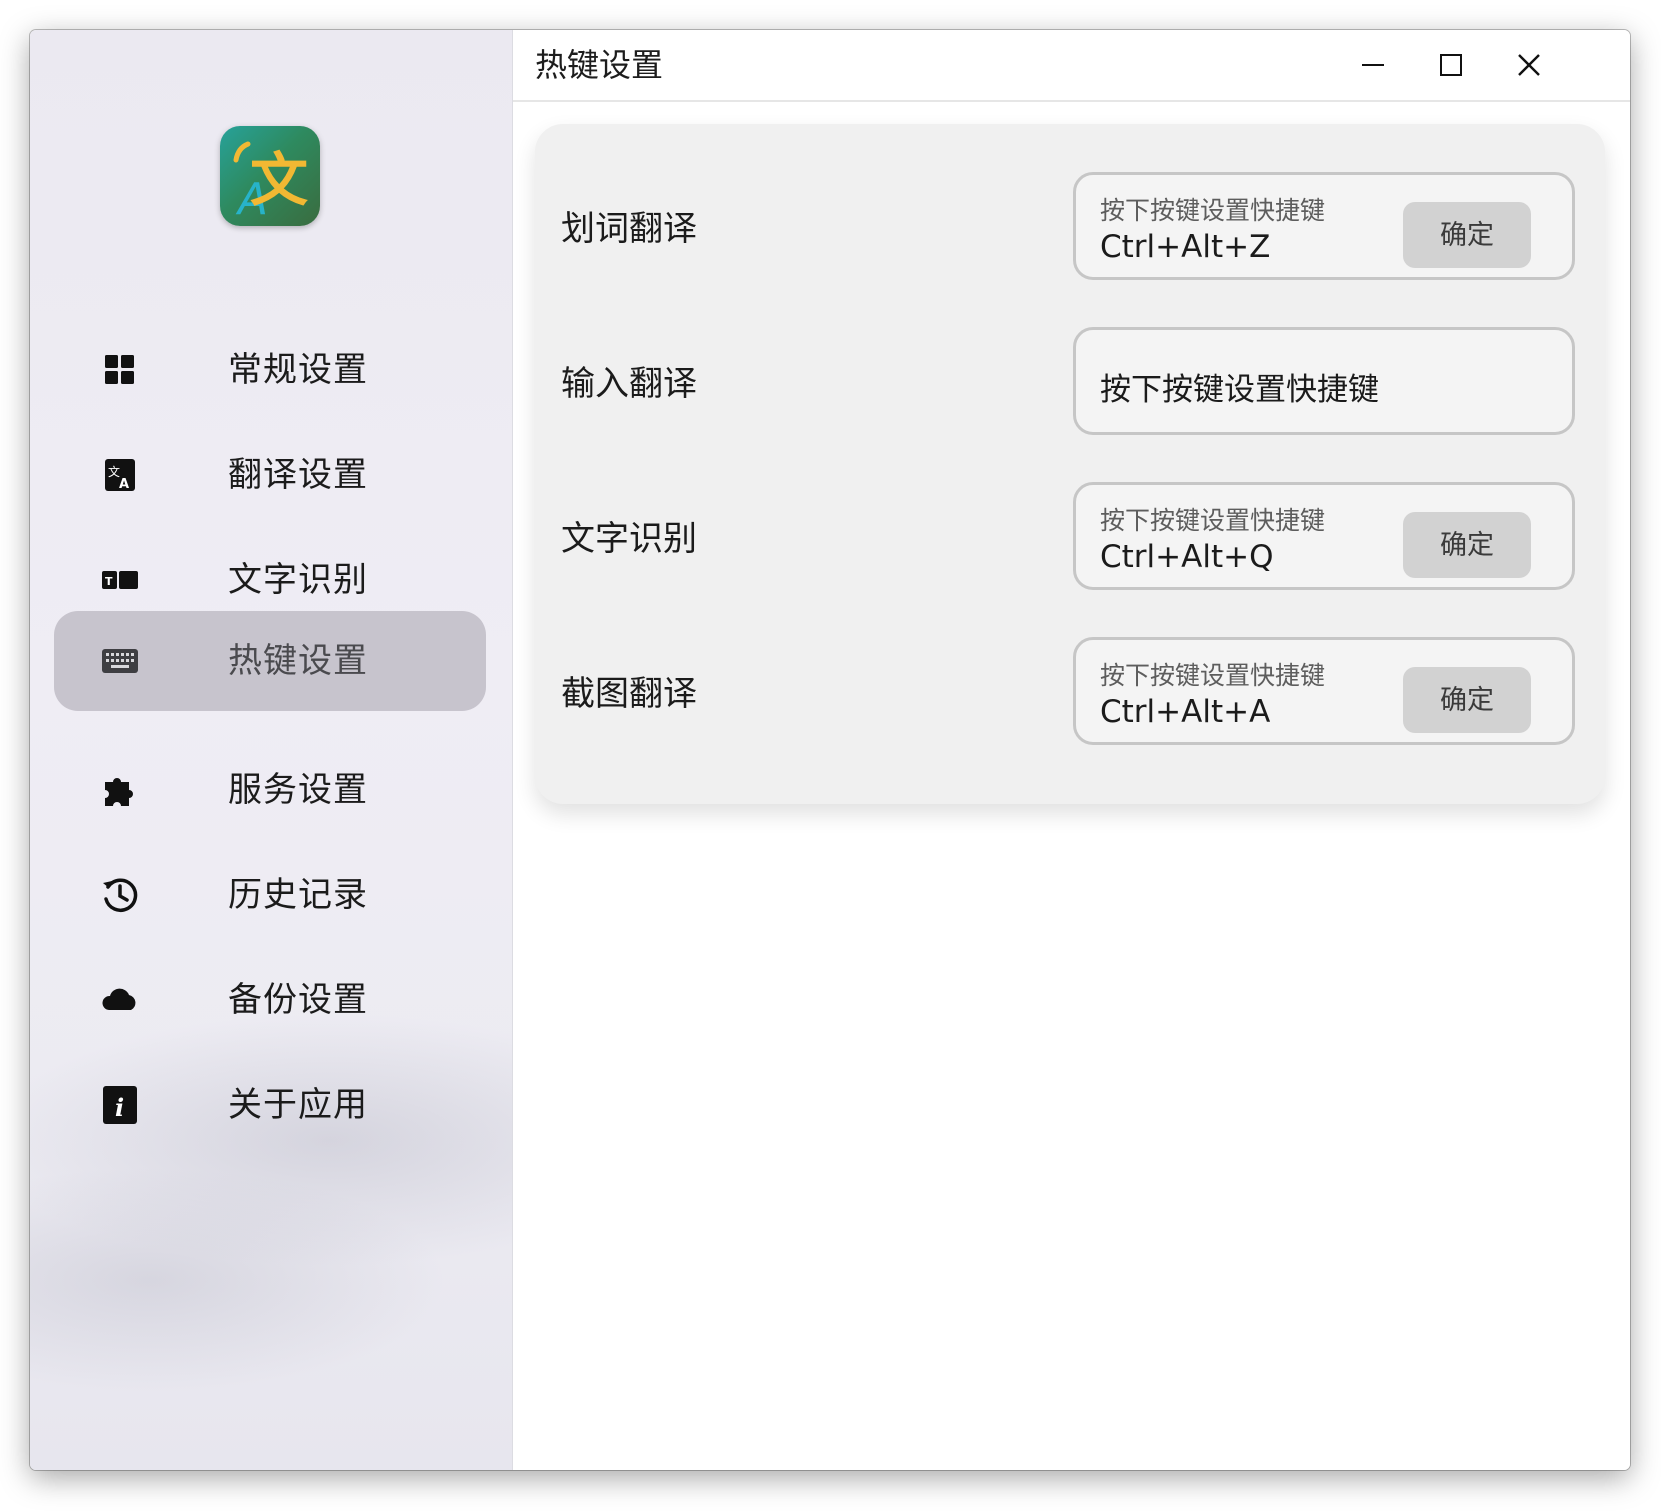  I want to click on hotkey-input-value: Ctrl+Alt+Z, so click(1185, 247).